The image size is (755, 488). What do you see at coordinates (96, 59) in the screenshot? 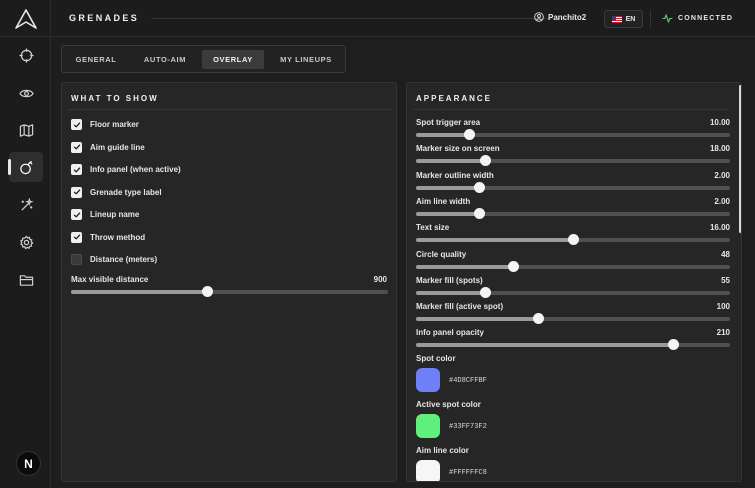
I see `tab-general: GENERAL` at bounding box center [96, 59].